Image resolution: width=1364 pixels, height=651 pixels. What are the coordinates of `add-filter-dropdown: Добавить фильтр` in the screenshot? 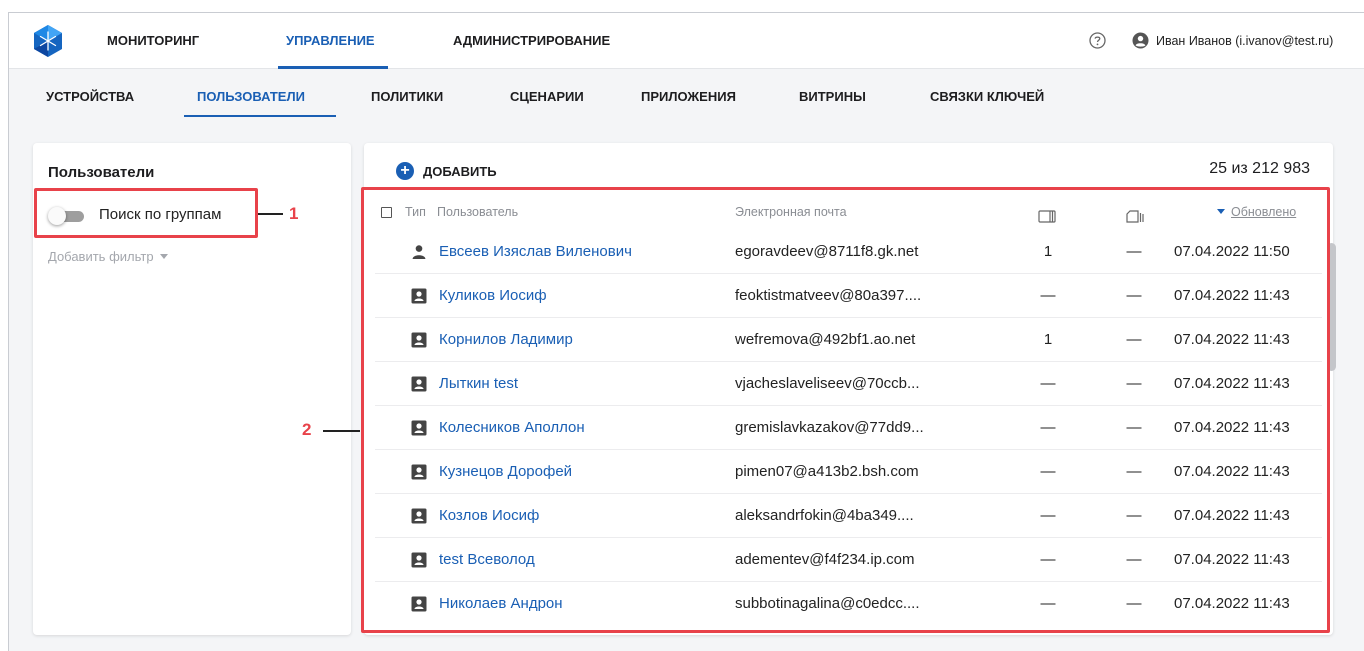 It's located at (108, 256).